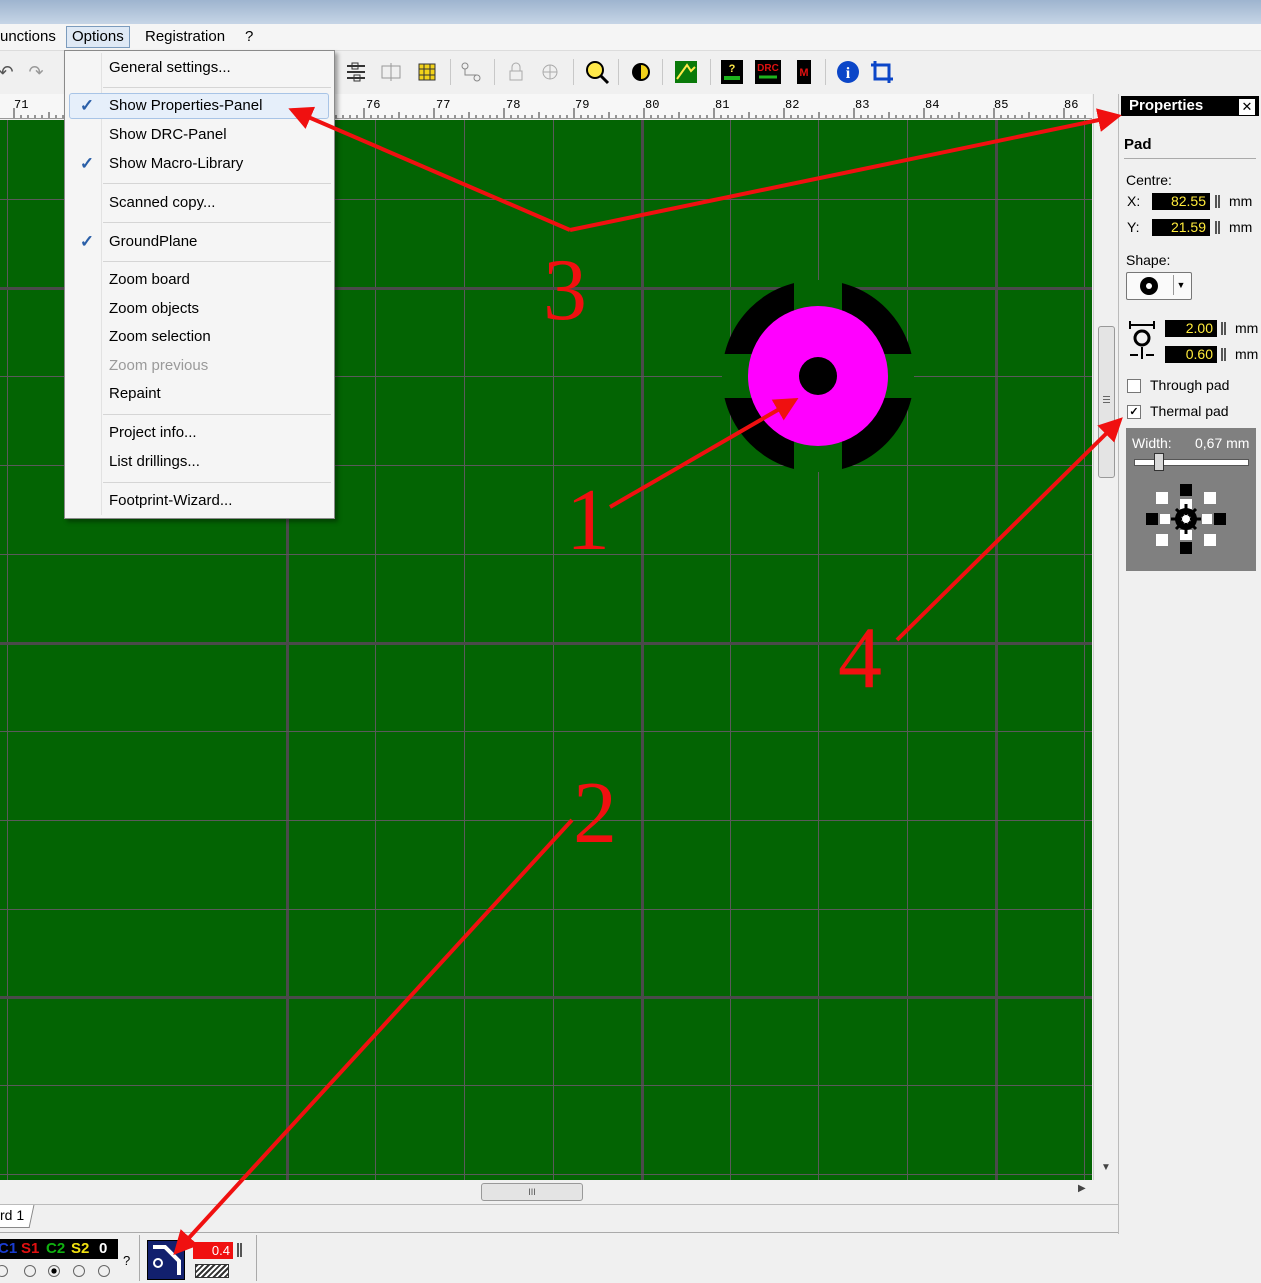 The image size is (1261, 1283). What do you see at coordinates (80, 1248) in the screenshot?
I see `layer-s2: S2` at bounding box center [80, 1248].